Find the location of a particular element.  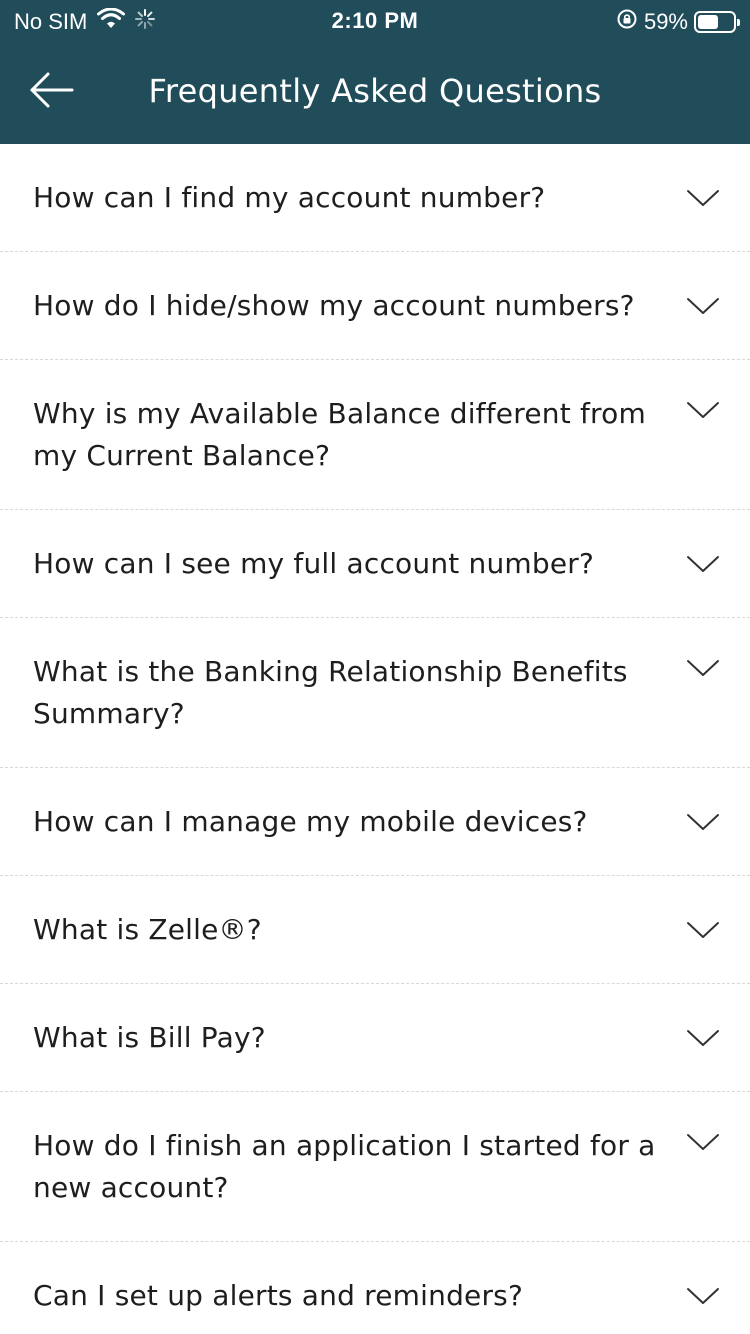

faq-item: How can I find my account number? is located at coordinates (375, 198).